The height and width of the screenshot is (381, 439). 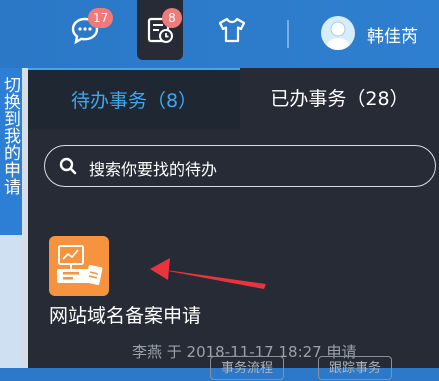 What do you see at coordinates (79, 266) in the screenshot?
I see `domain-filing-app-icon` at bounding box center [79, 266].